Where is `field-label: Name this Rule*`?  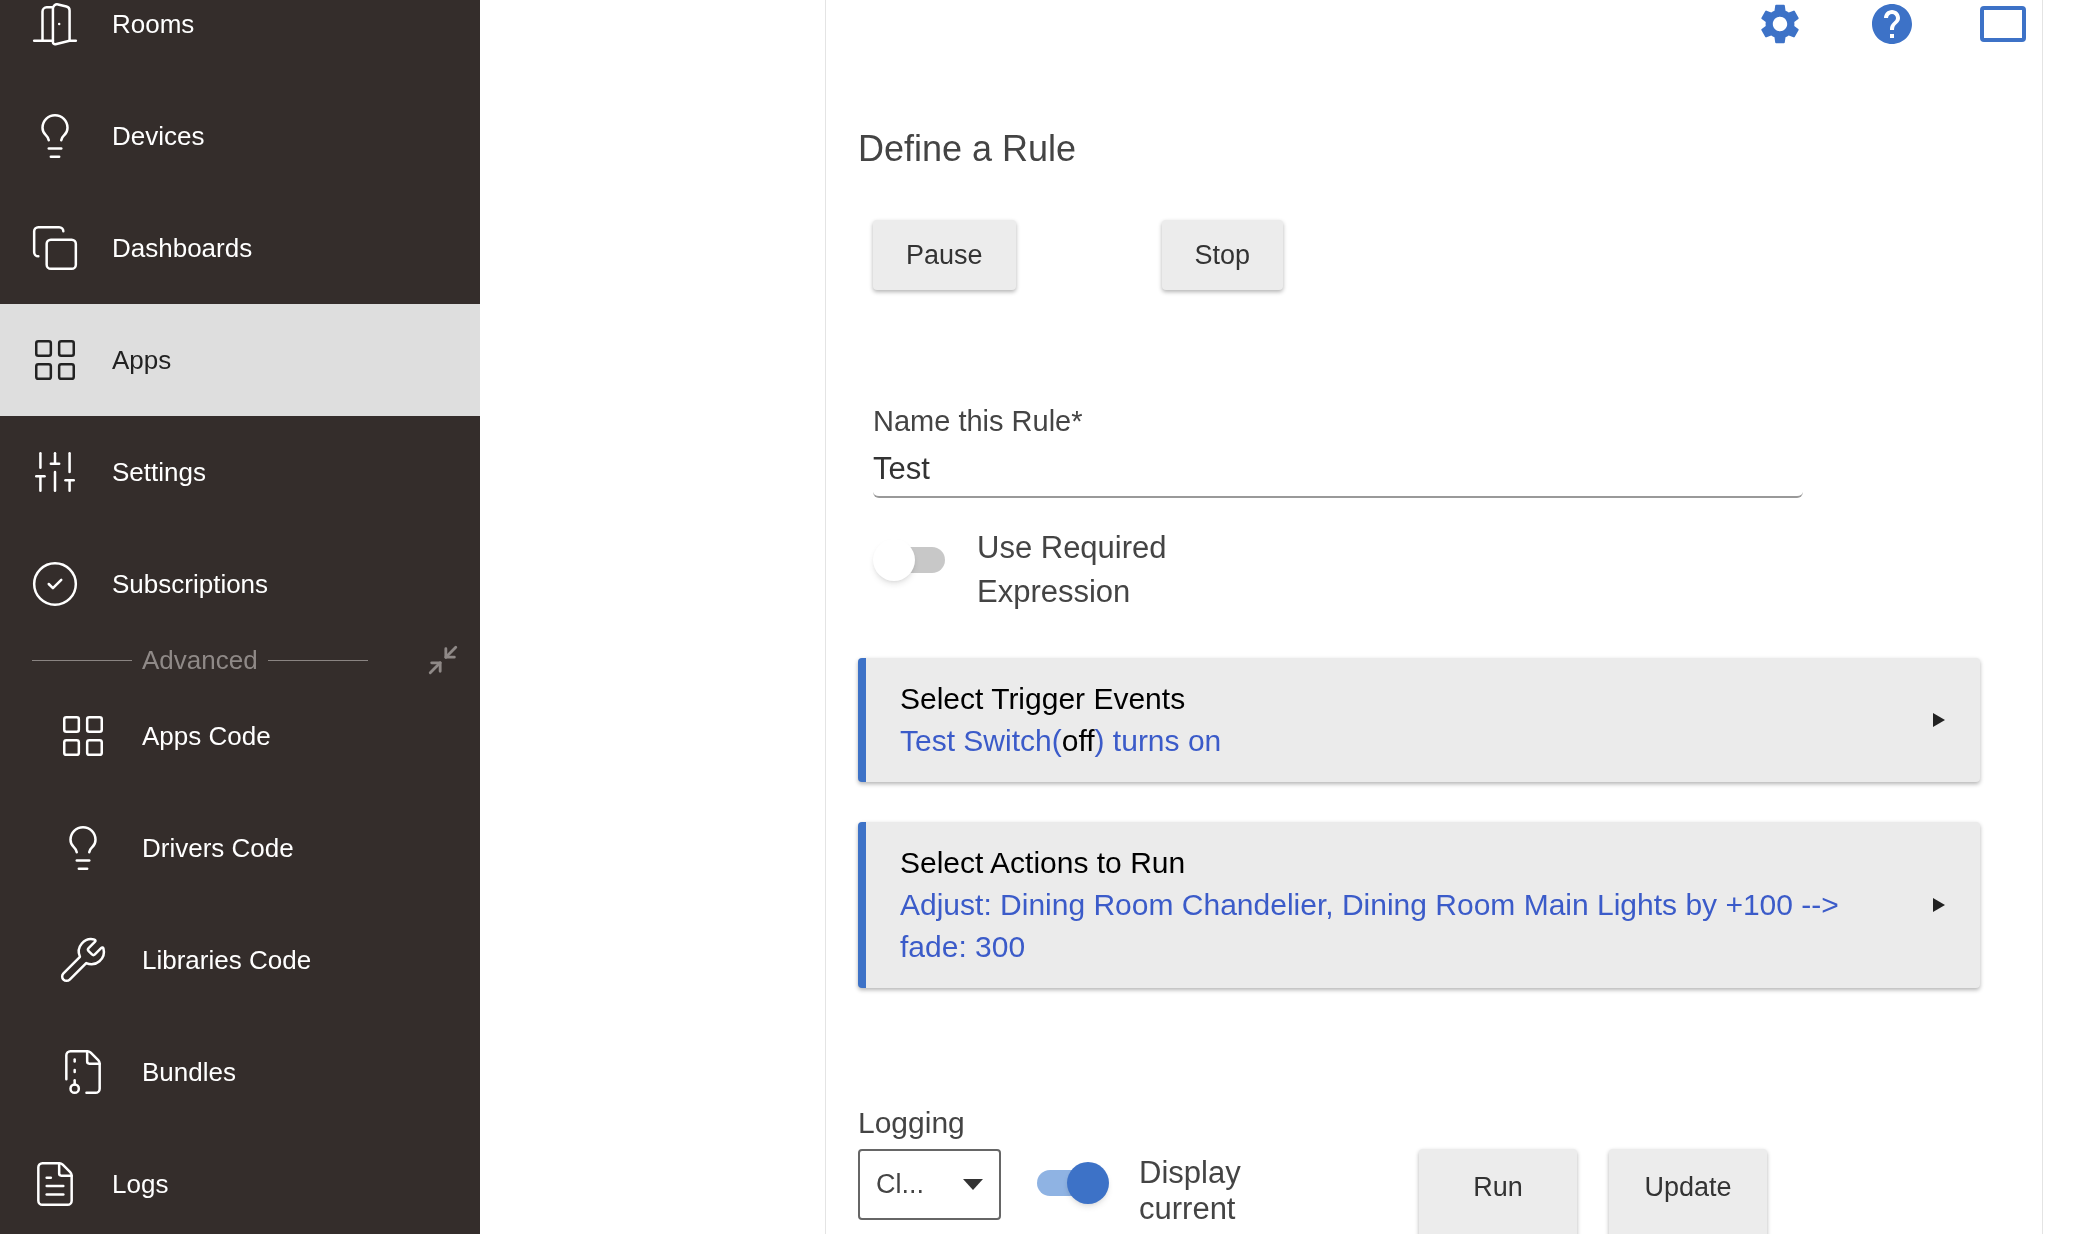
field-label: Name this Rule* is located at coordinates (978, 421).